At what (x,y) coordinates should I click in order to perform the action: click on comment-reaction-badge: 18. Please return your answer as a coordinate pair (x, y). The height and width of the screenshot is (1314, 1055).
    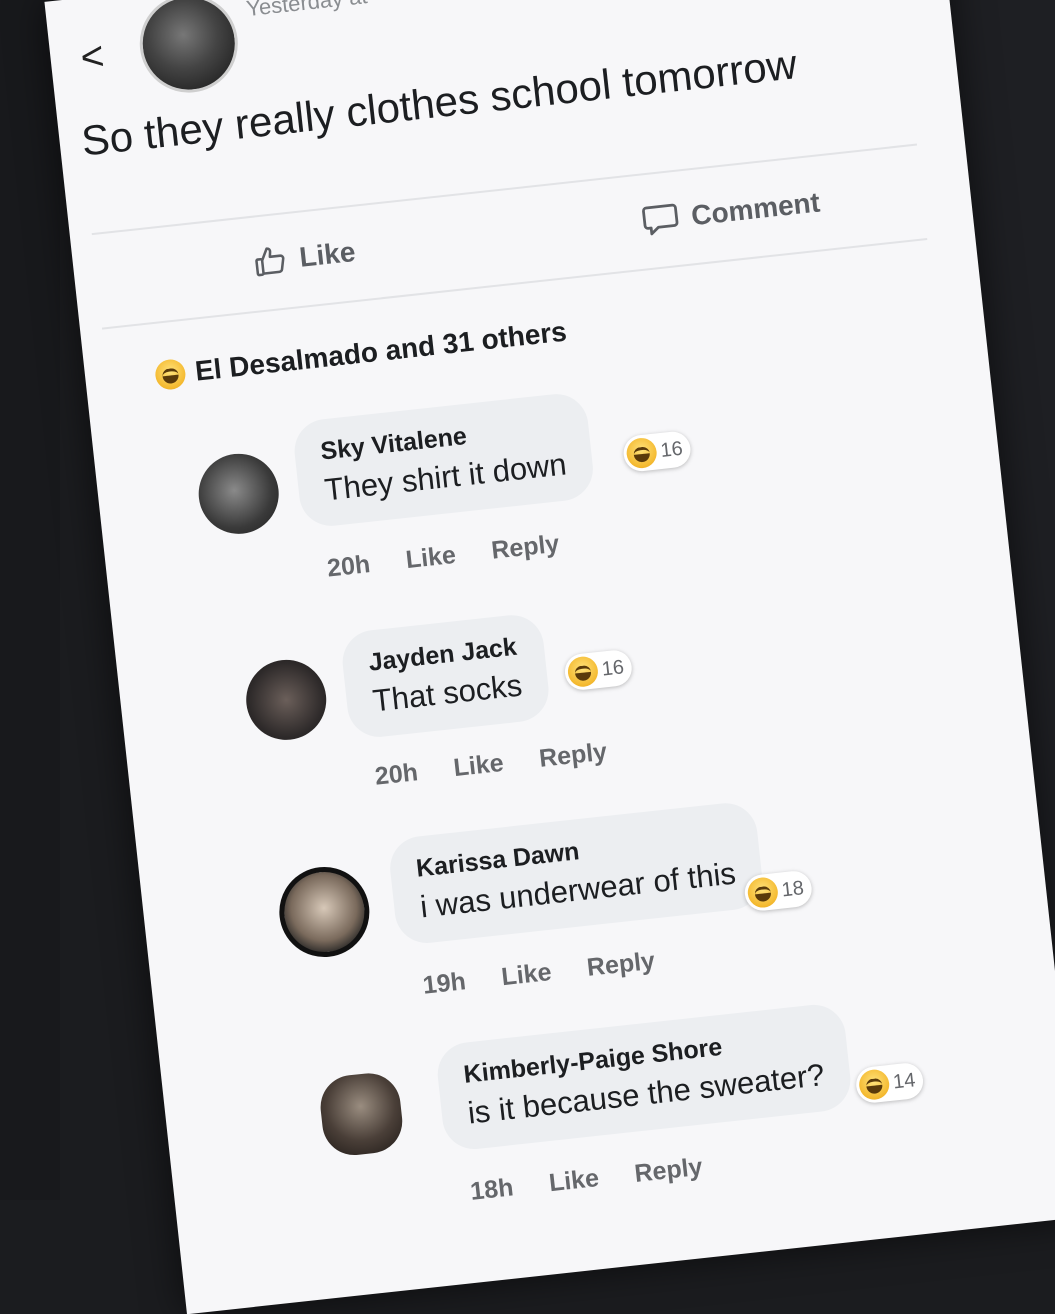
    Looking at the image, I should click on (778, 891).